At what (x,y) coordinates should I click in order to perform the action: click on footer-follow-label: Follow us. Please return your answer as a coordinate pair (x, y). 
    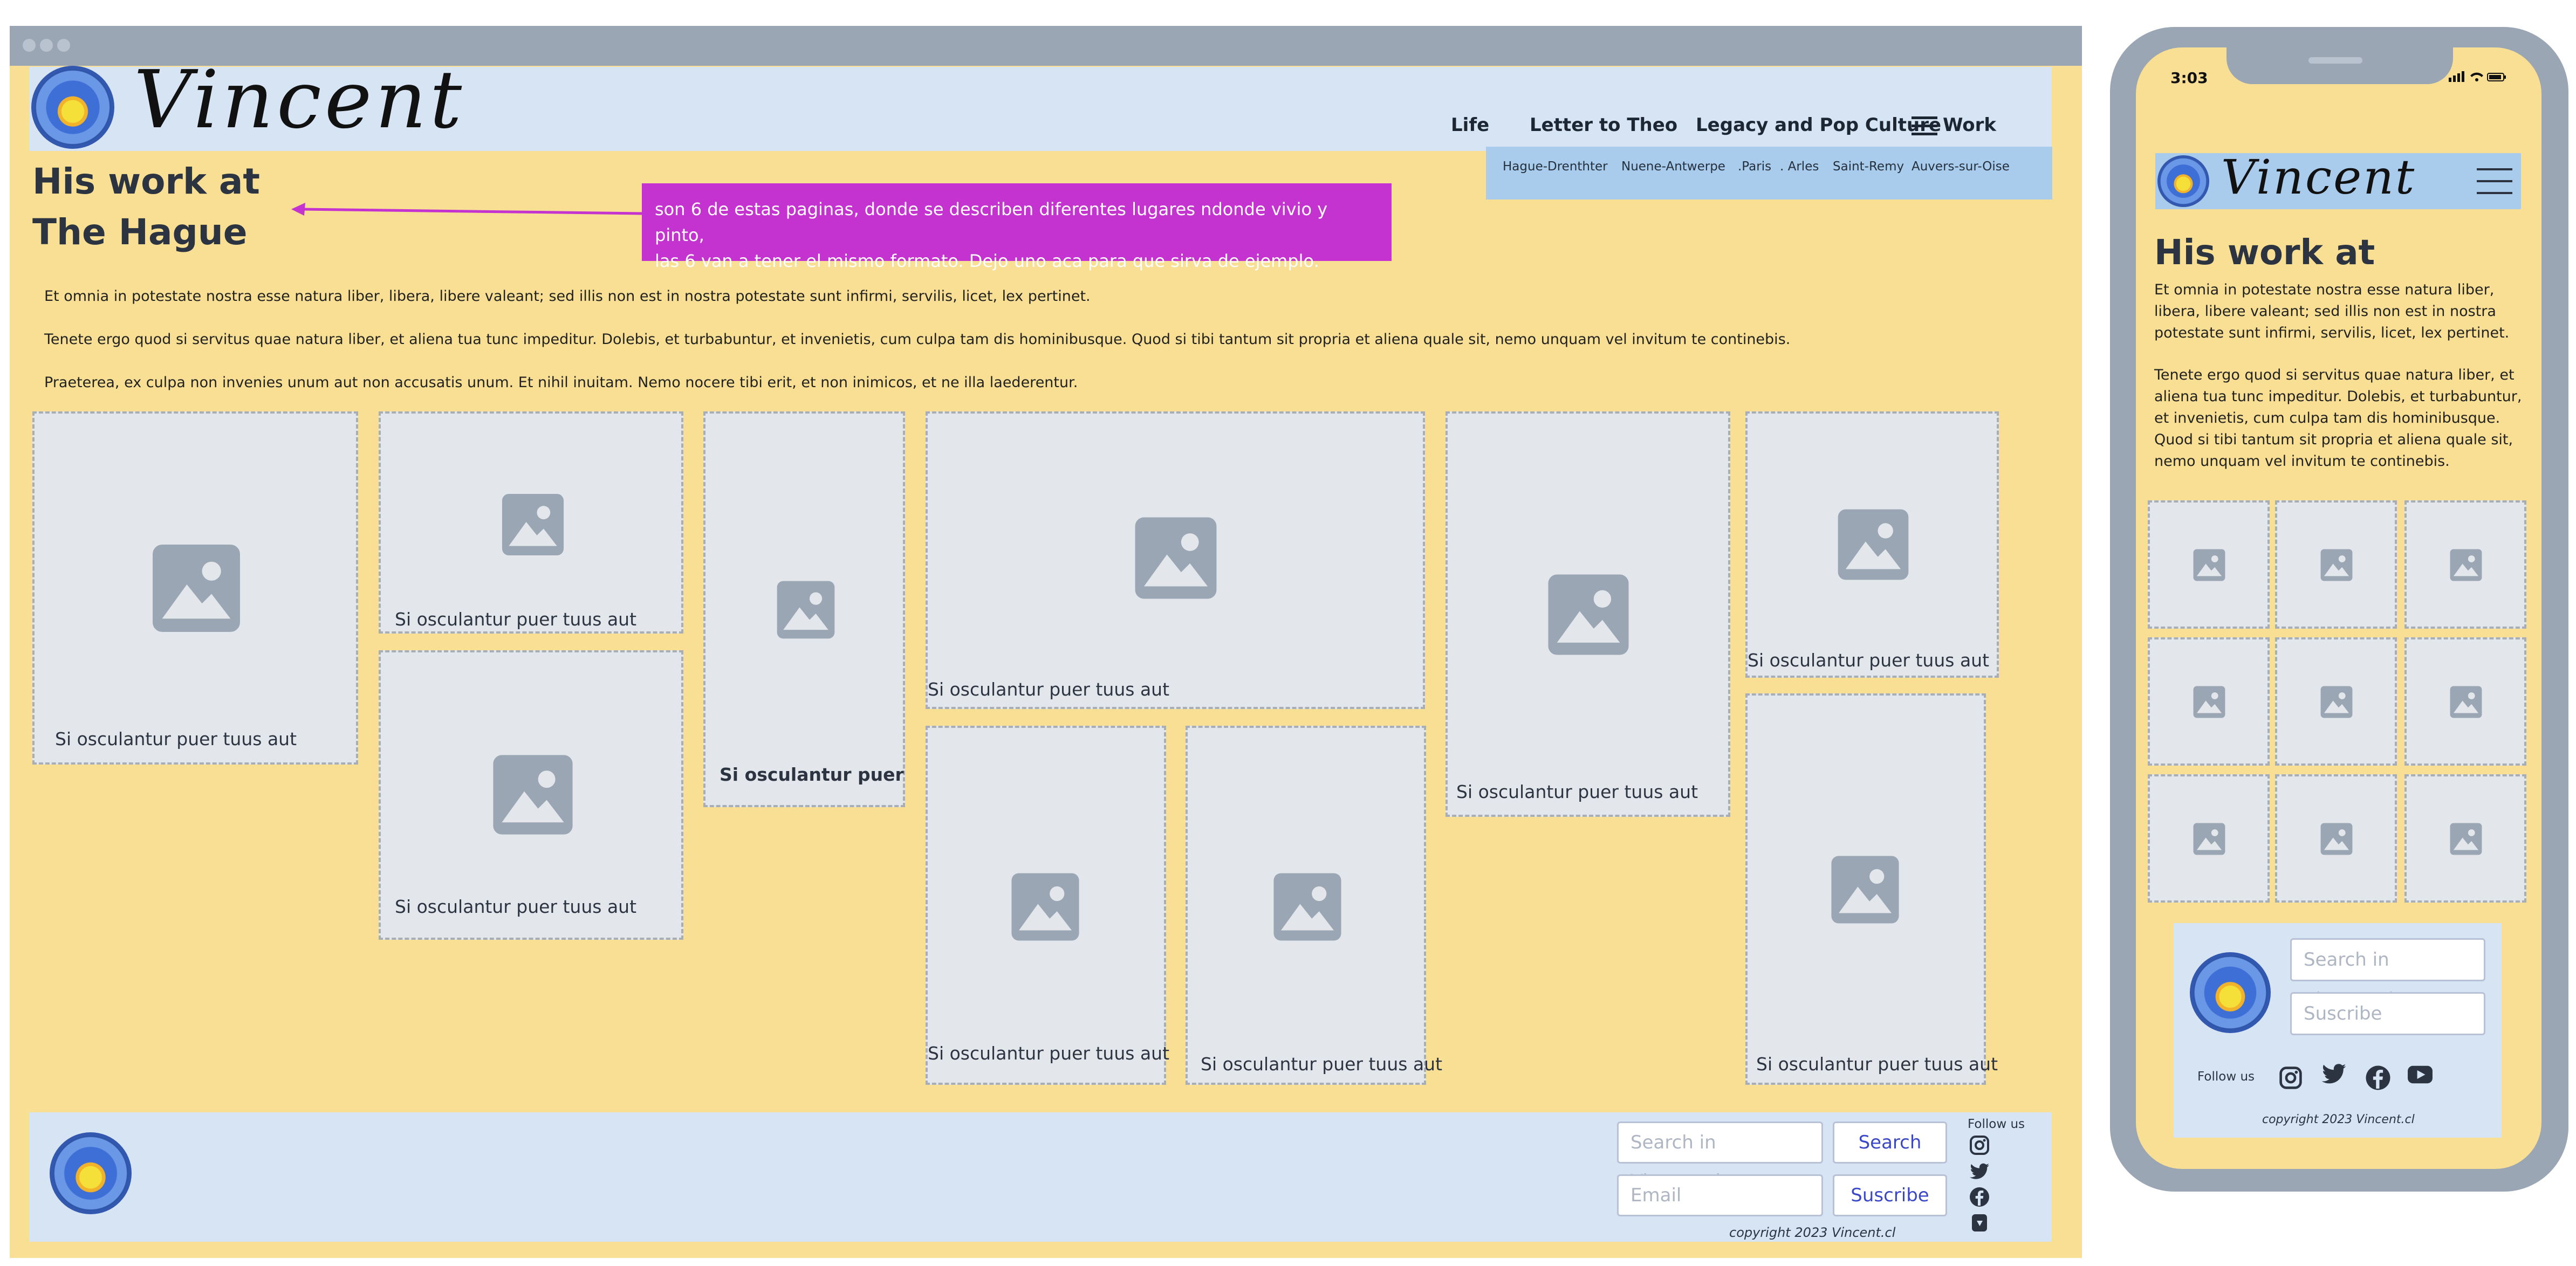
    Looking at the image, I should click on (1996, 1124).